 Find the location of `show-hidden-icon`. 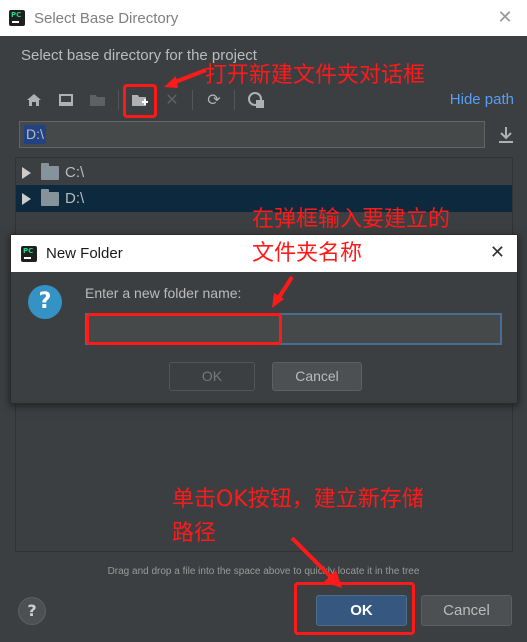

show-hidden-icon is located at coordinates (256, 100).